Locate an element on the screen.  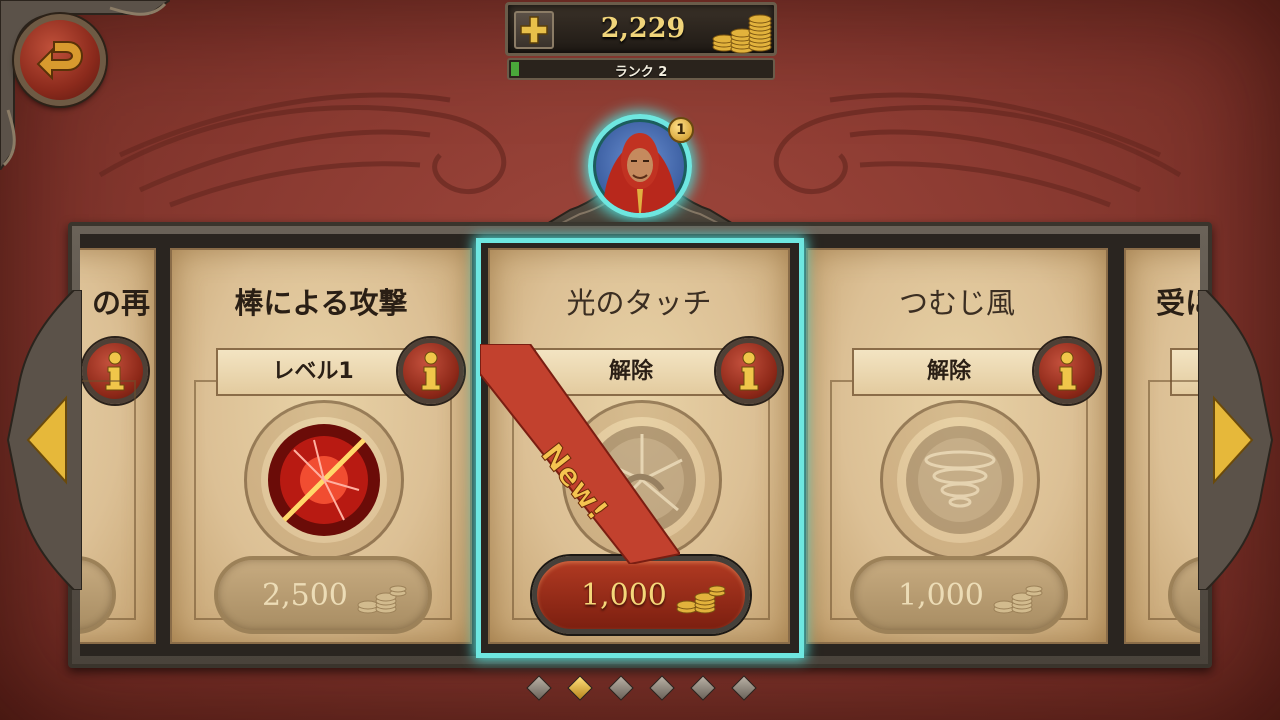
light-touch-icon is located at coordinates (642, 480).